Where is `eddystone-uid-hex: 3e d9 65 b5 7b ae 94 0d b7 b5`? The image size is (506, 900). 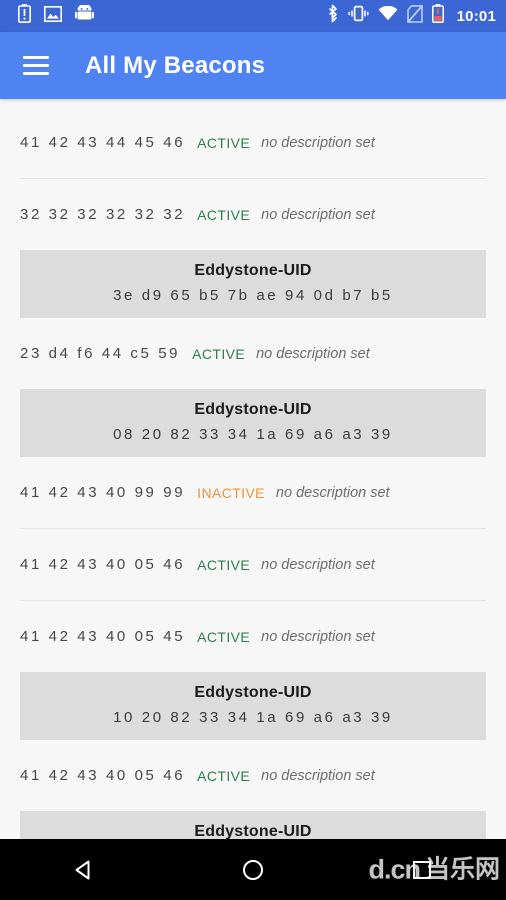
eddystone-uid-hex: 3e d9 65 b5 7b ae 94 0d b7 b5 is located at coordinates (253, 295).